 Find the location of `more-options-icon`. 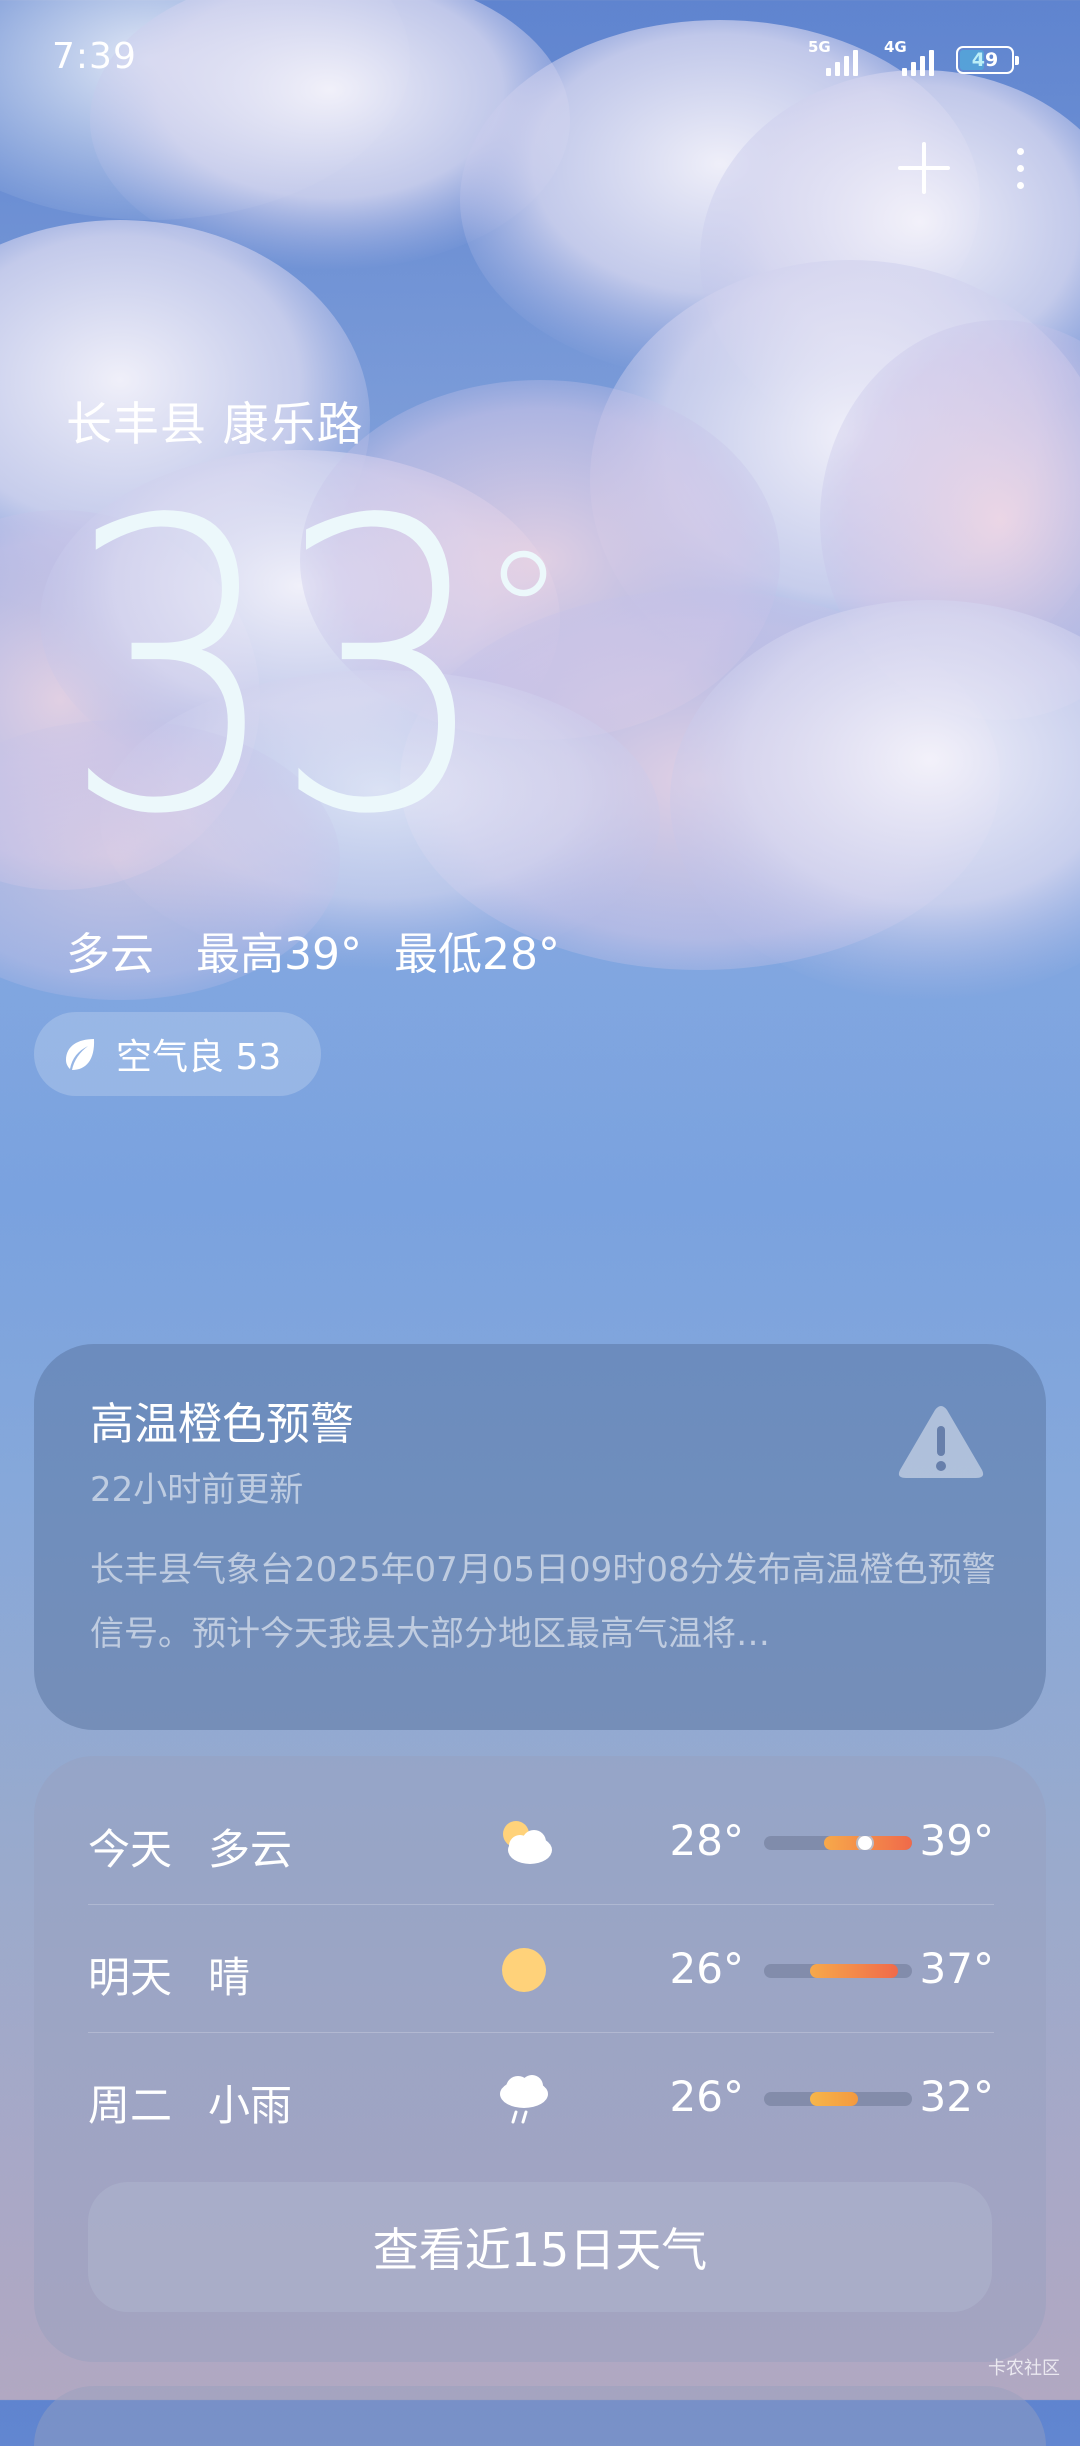

more-options-icon is located at coordinates (1020, 168).